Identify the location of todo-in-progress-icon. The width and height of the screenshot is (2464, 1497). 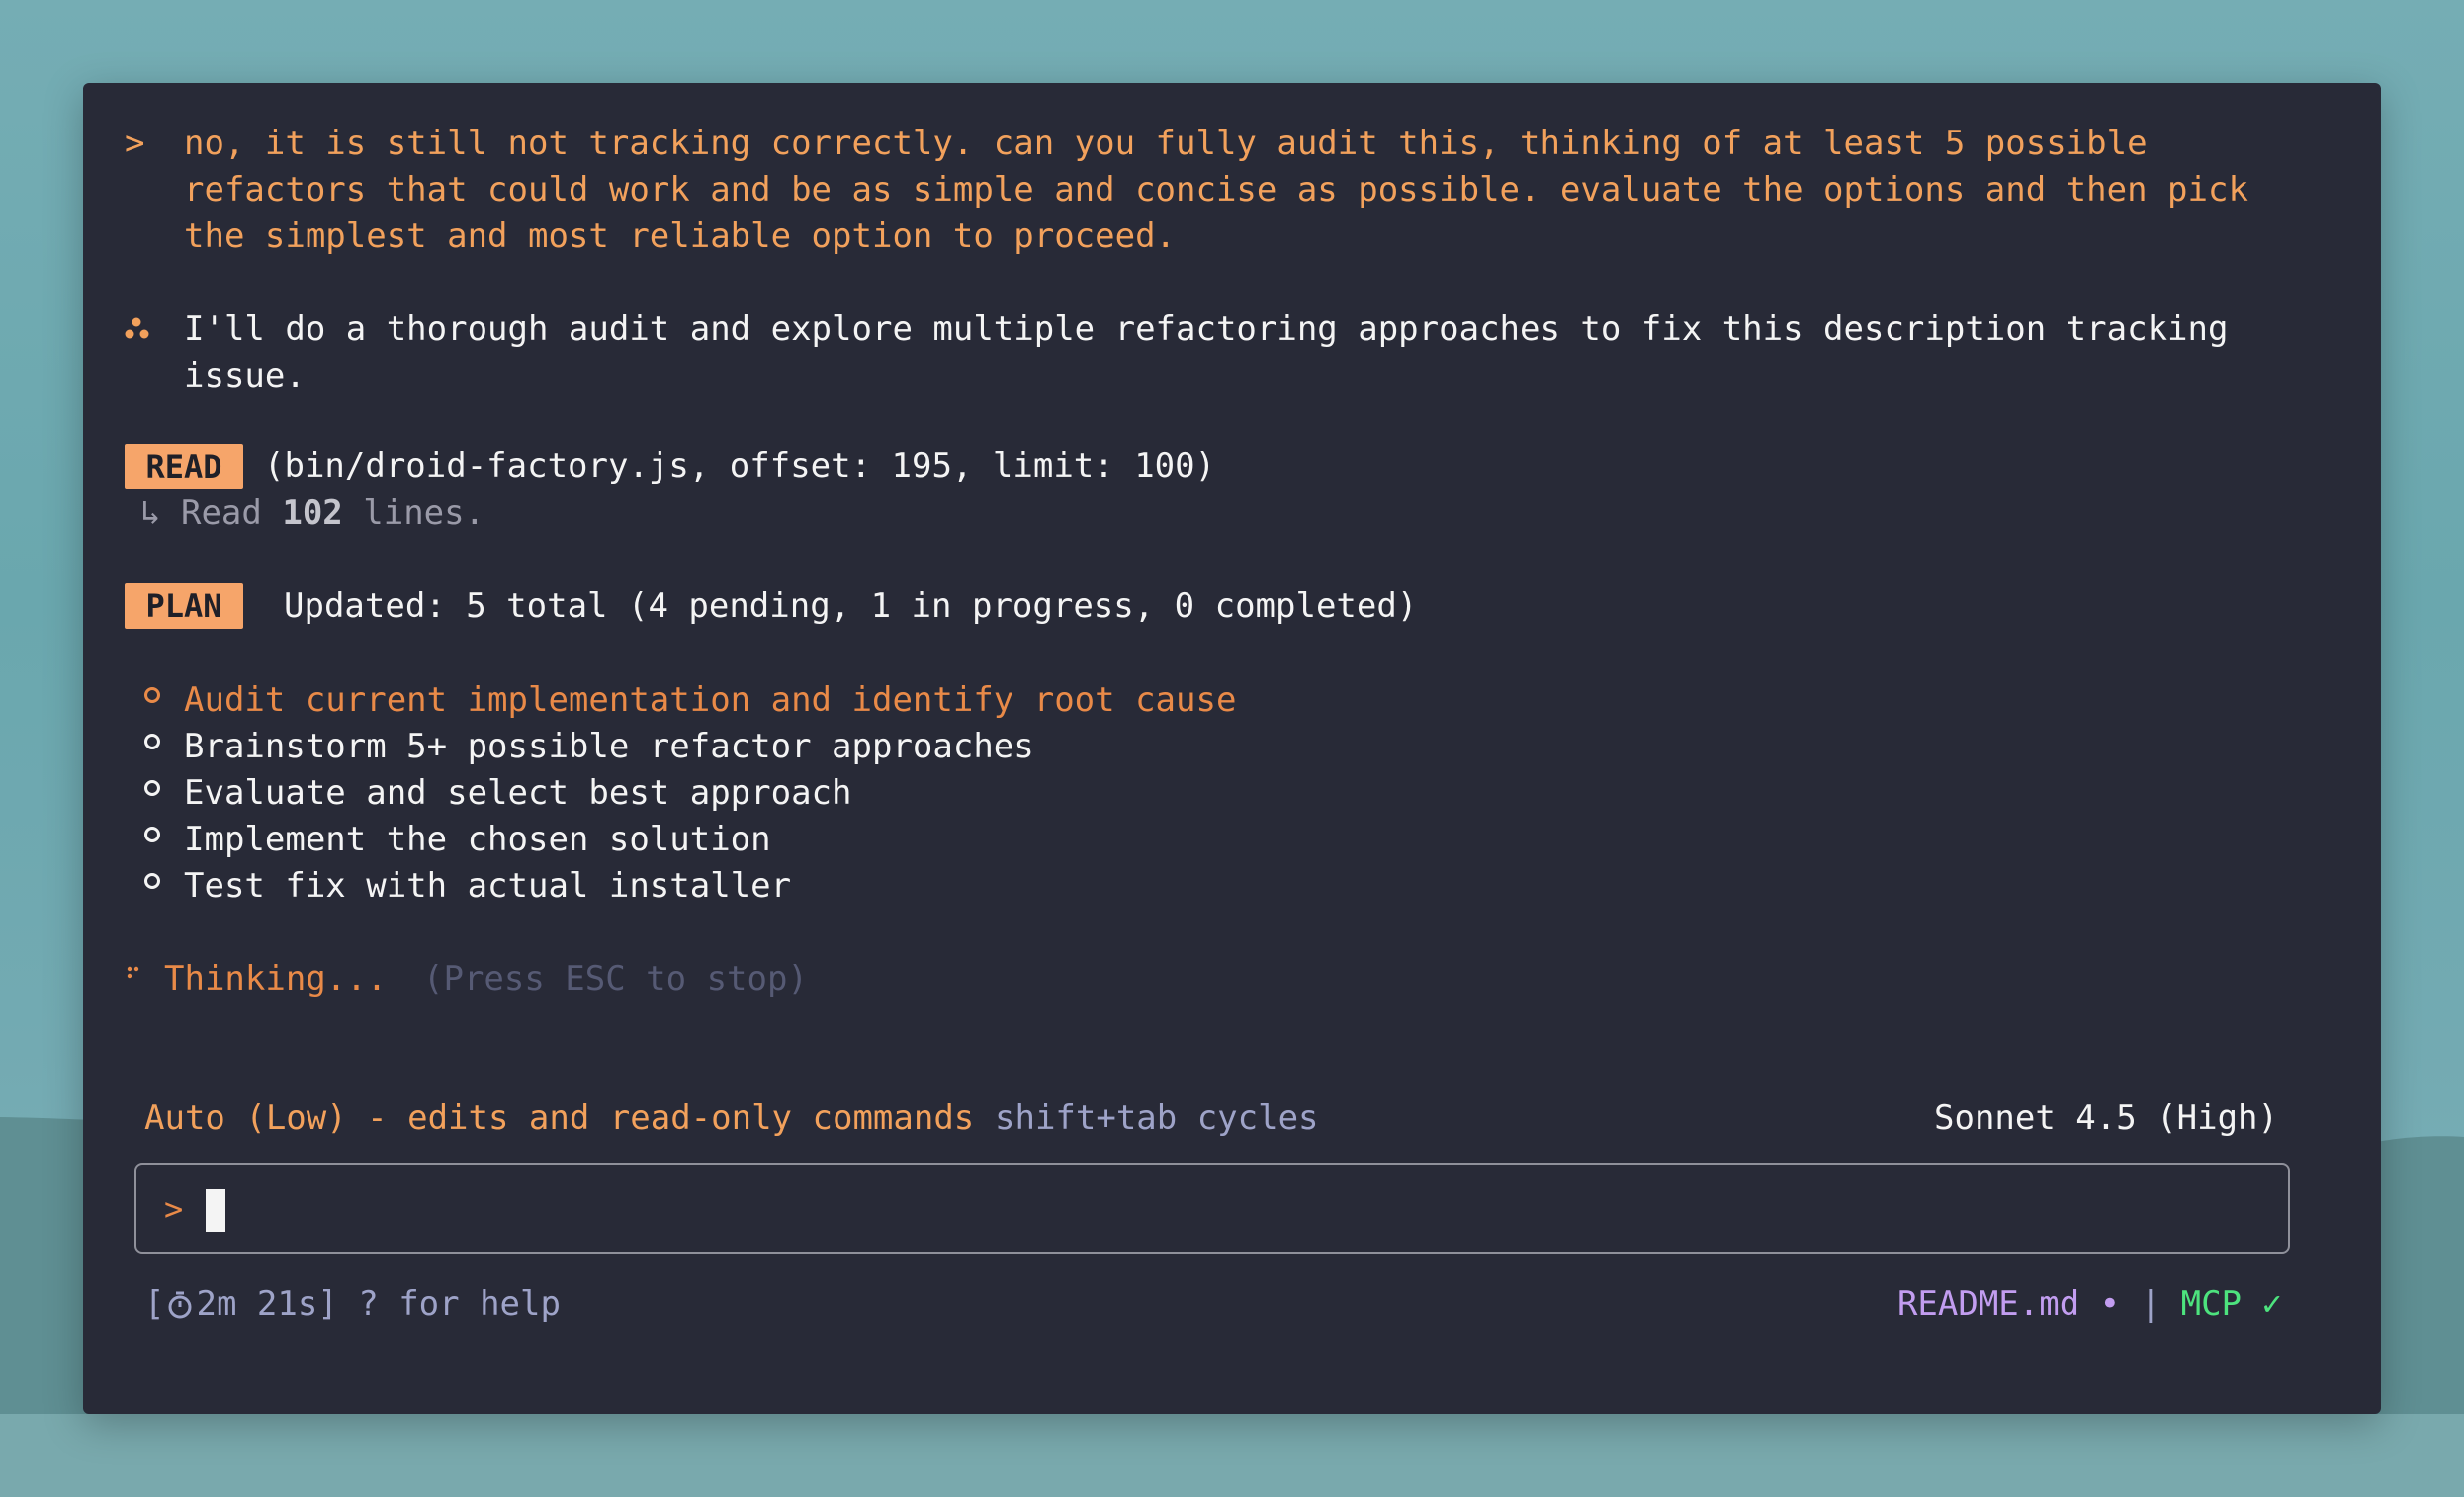
(152, 695).